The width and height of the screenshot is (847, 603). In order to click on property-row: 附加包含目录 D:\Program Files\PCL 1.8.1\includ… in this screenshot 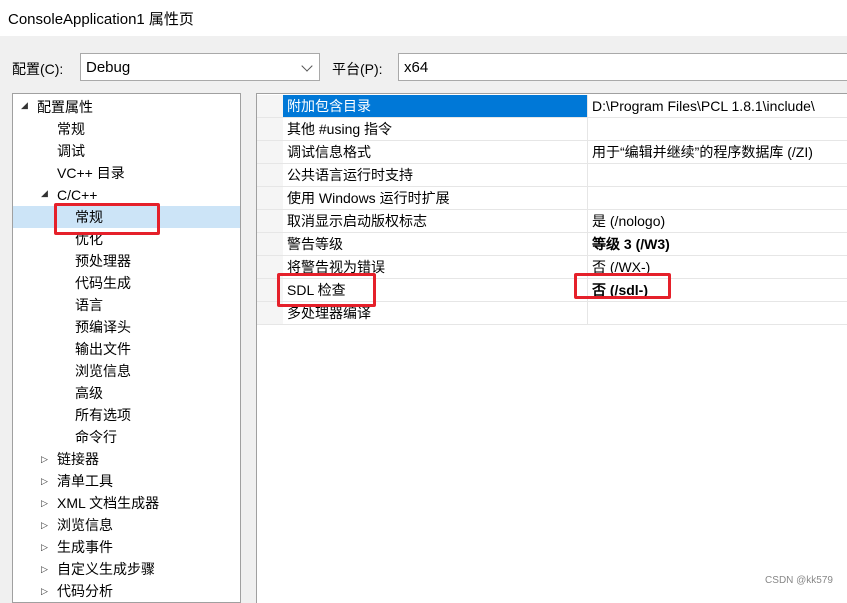, I will do `click(552, 106)`.